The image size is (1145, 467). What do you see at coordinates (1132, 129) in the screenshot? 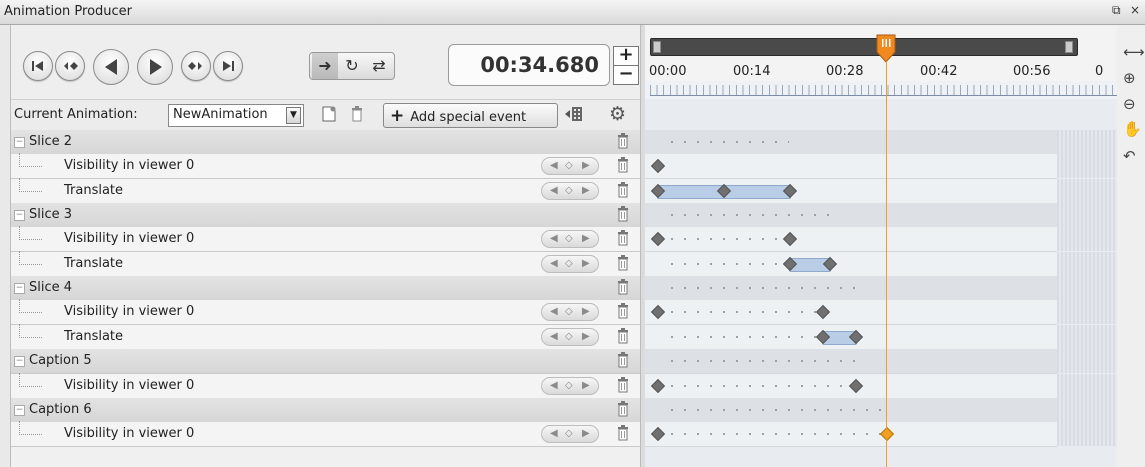
I see `pan-hand-icon: ✋` at bounding box center [1132, 129].